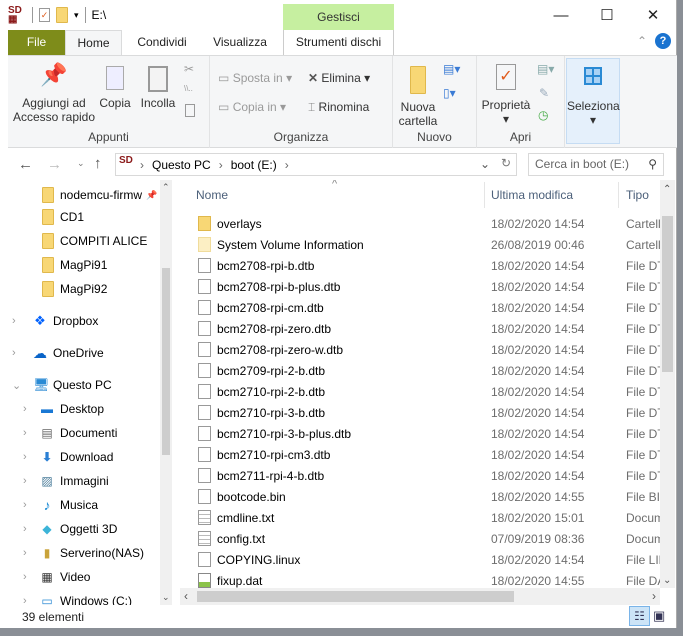 The image size is (683, 636). What do you see at coordinates (642, 41) in the screenshot?
I see `collapse-ribbon-icon: ⌃` at bounding box center [642, 41].